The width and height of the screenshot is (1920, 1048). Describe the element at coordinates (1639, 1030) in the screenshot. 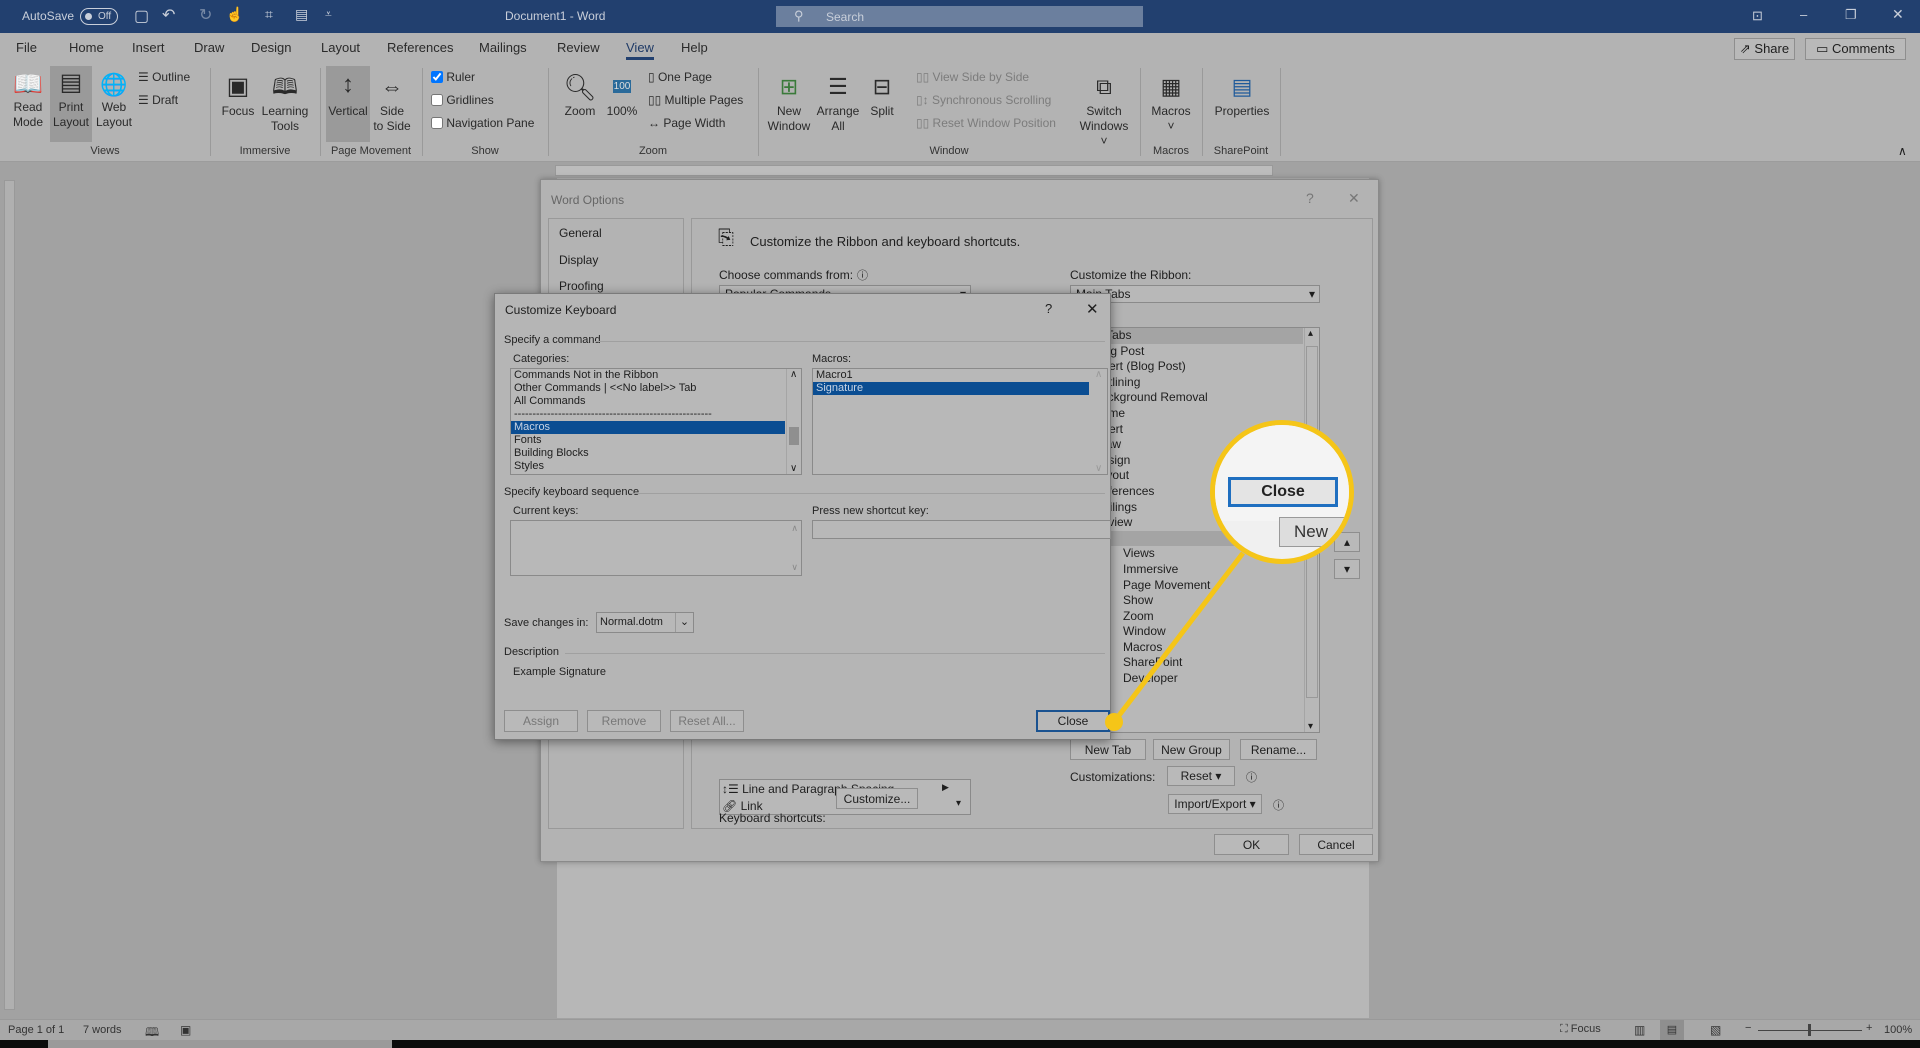

I see `read-mode-icon: ▥` at that location.